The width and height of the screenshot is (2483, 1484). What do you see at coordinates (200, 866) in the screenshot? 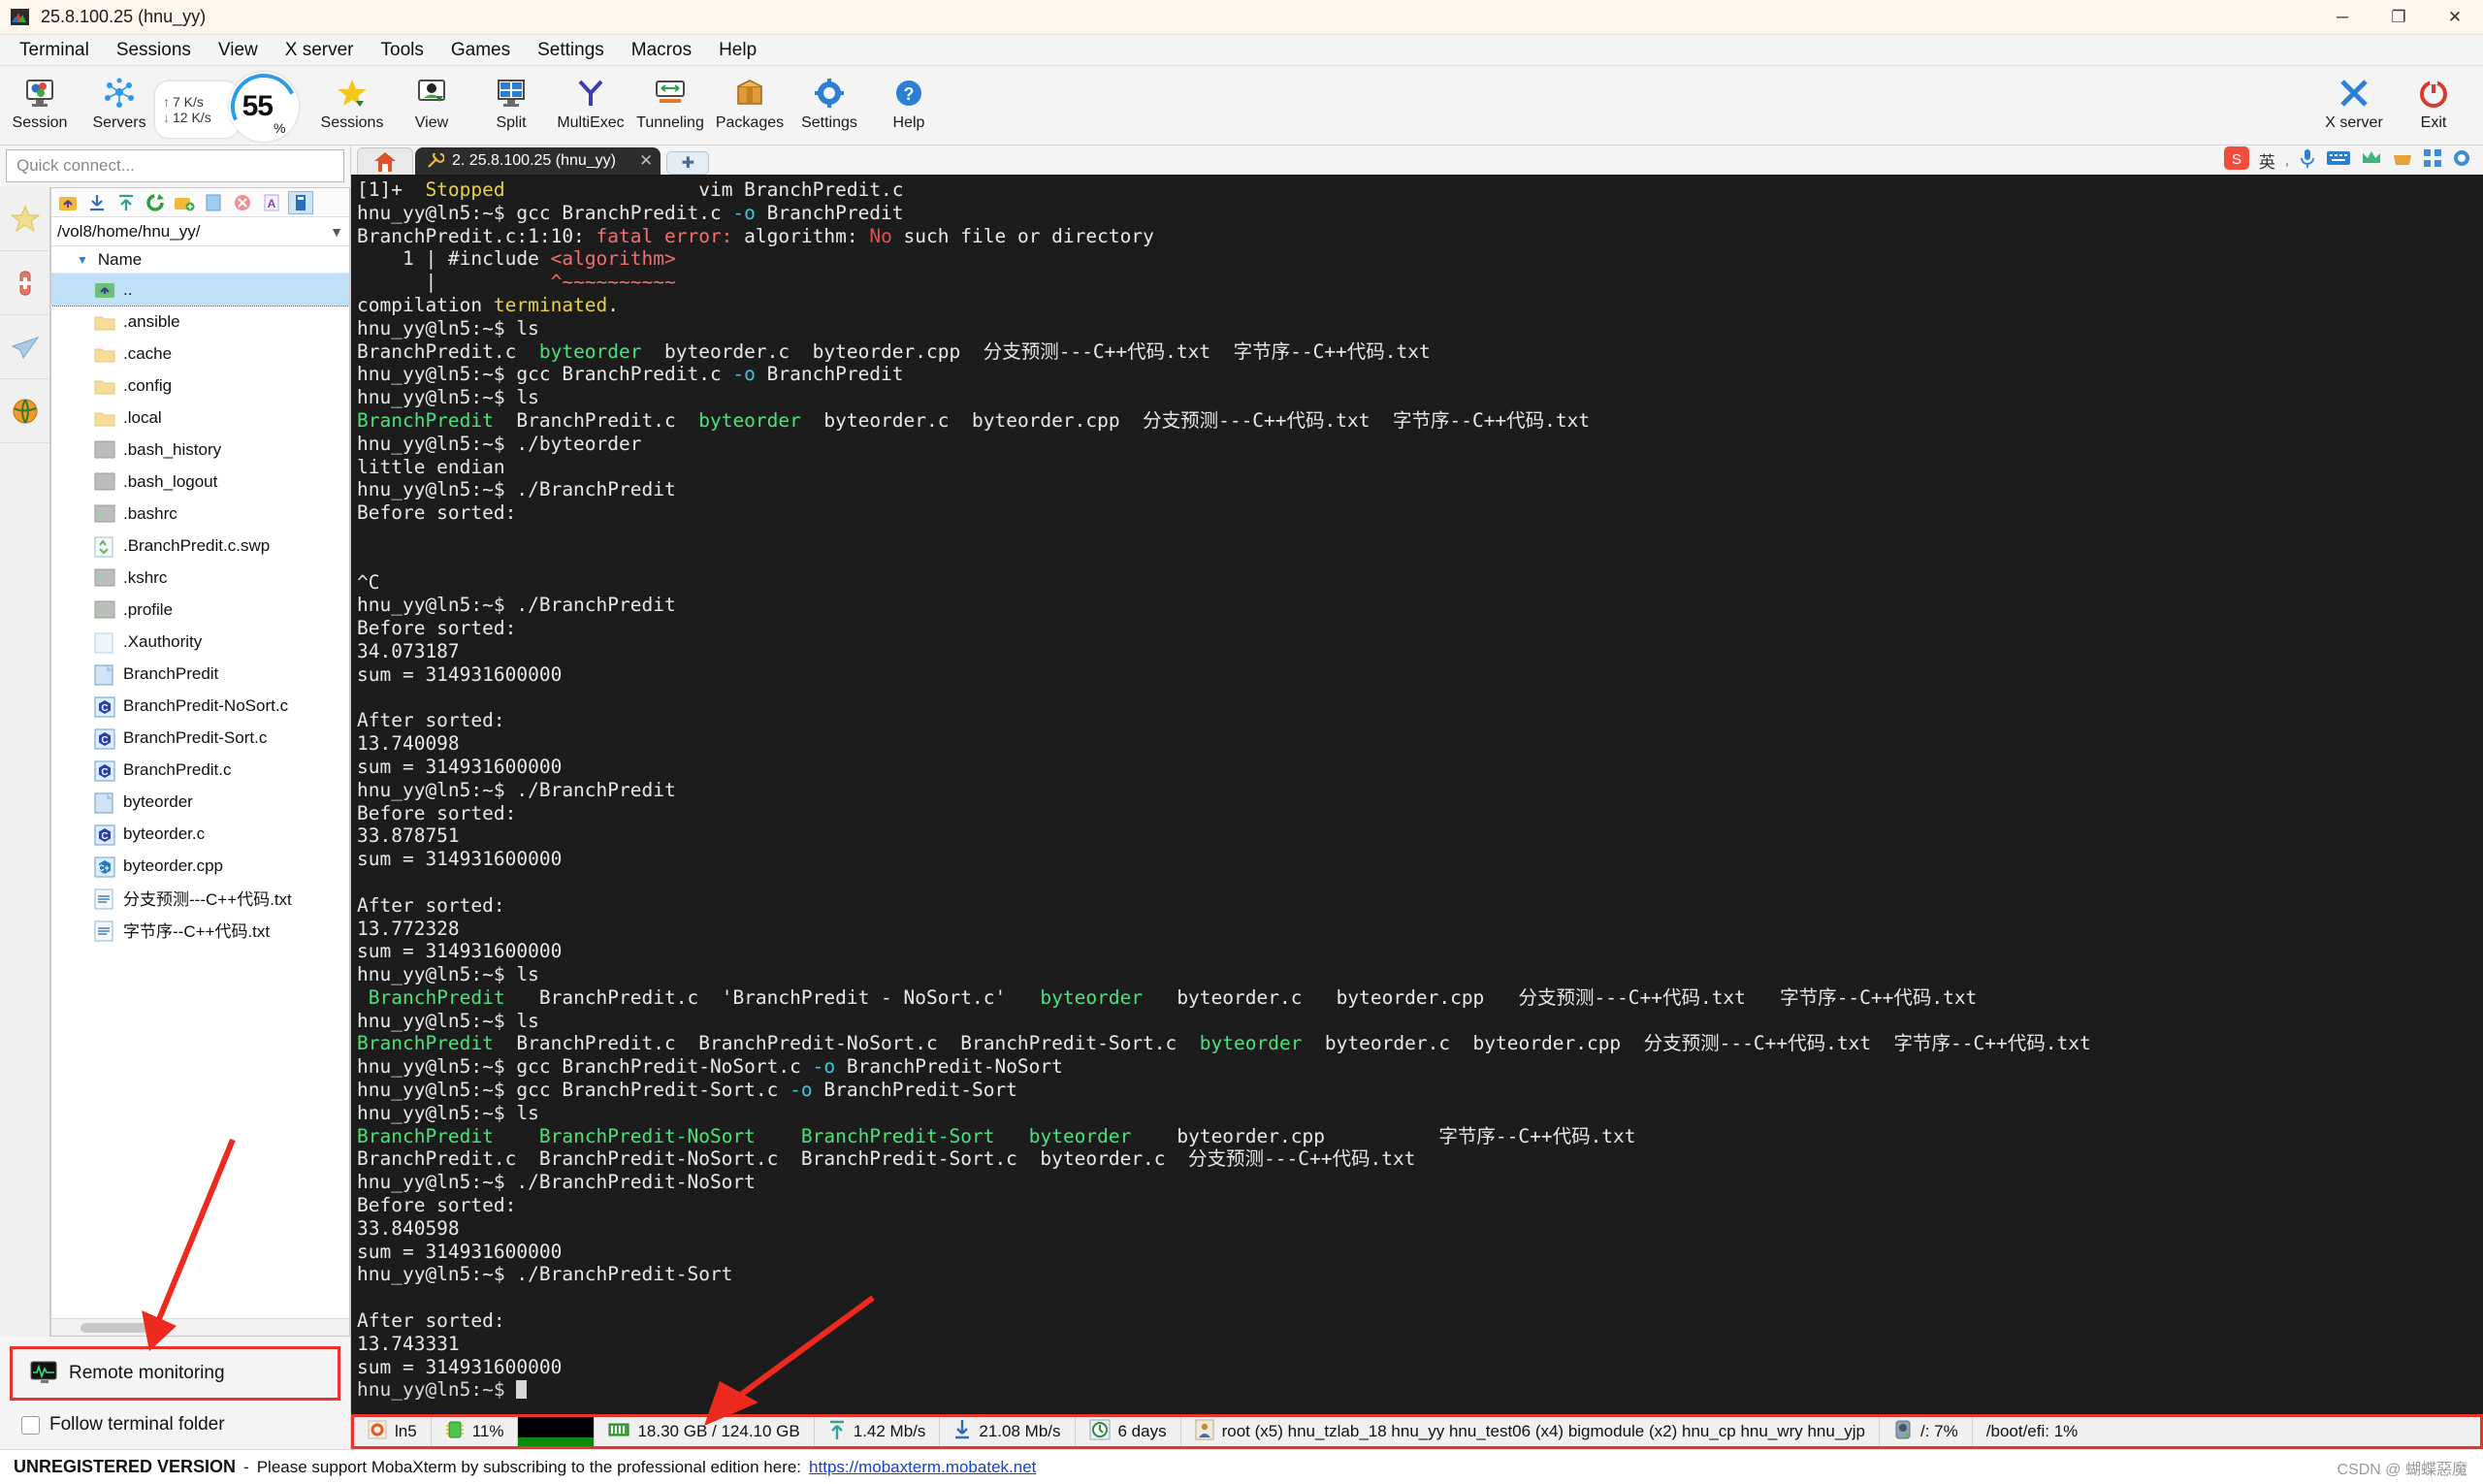
I see `file-row: C+ byteorder.cpp` at bounding box center [200, 866].